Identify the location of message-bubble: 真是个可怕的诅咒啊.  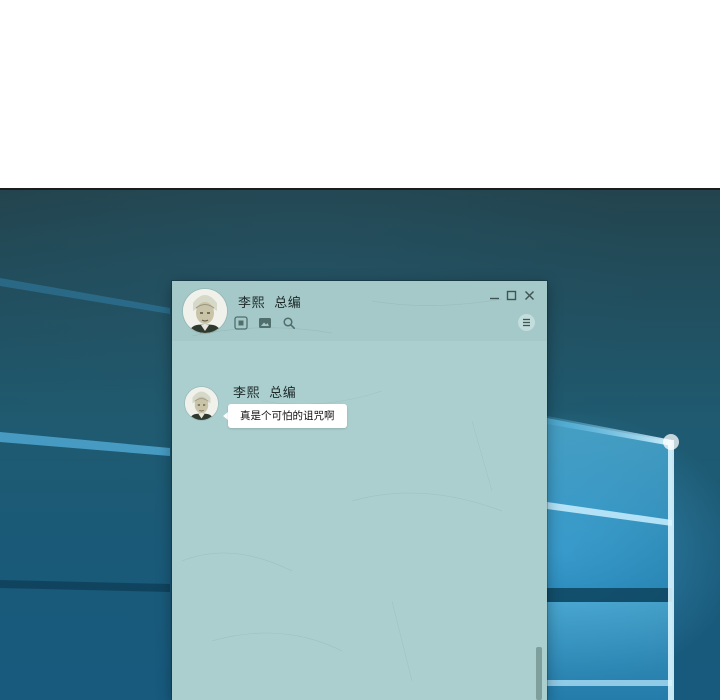
(287, 416).